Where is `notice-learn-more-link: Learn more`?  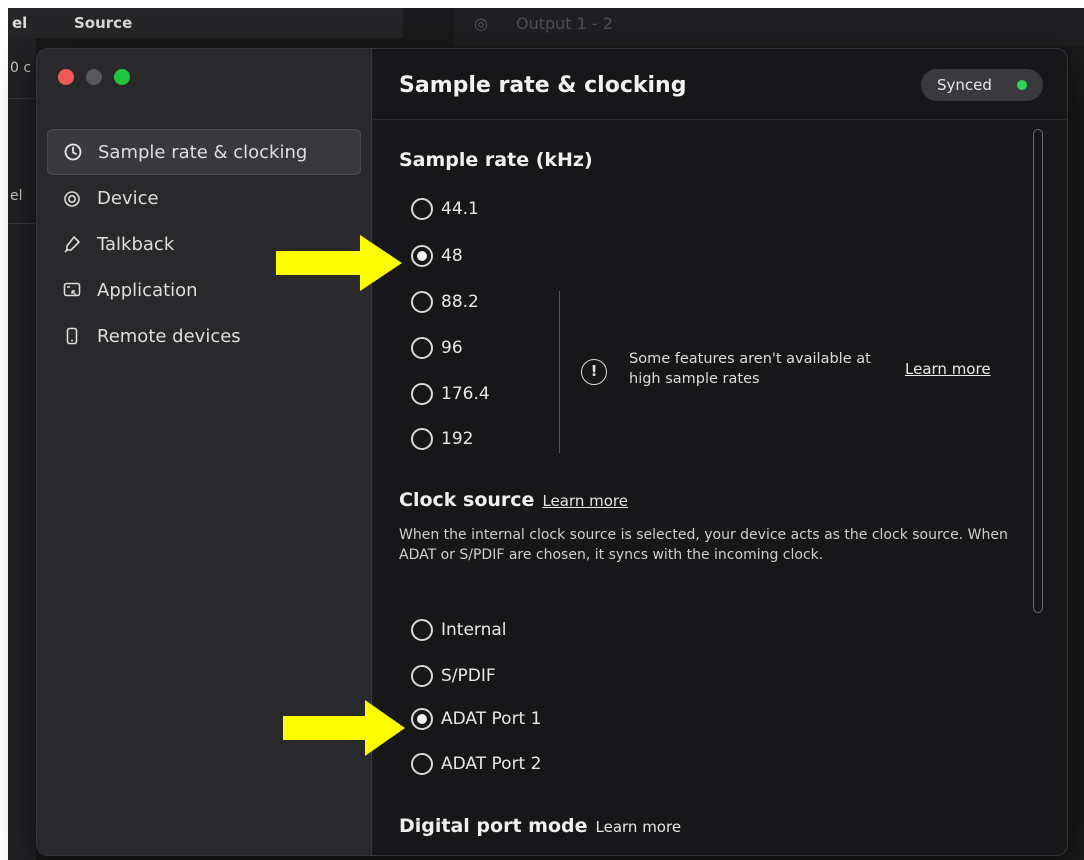
notice-learn-more-link: Learn more is located at coordinates (948, 369).